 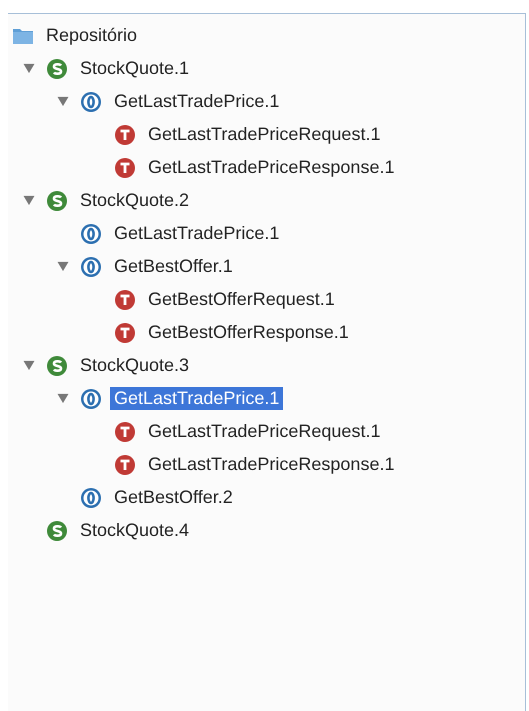 What do you see at coordinates (135, 200) in the screenshot?
I see `tree-item: StockQuote.2` at bounding box center [135, 200].